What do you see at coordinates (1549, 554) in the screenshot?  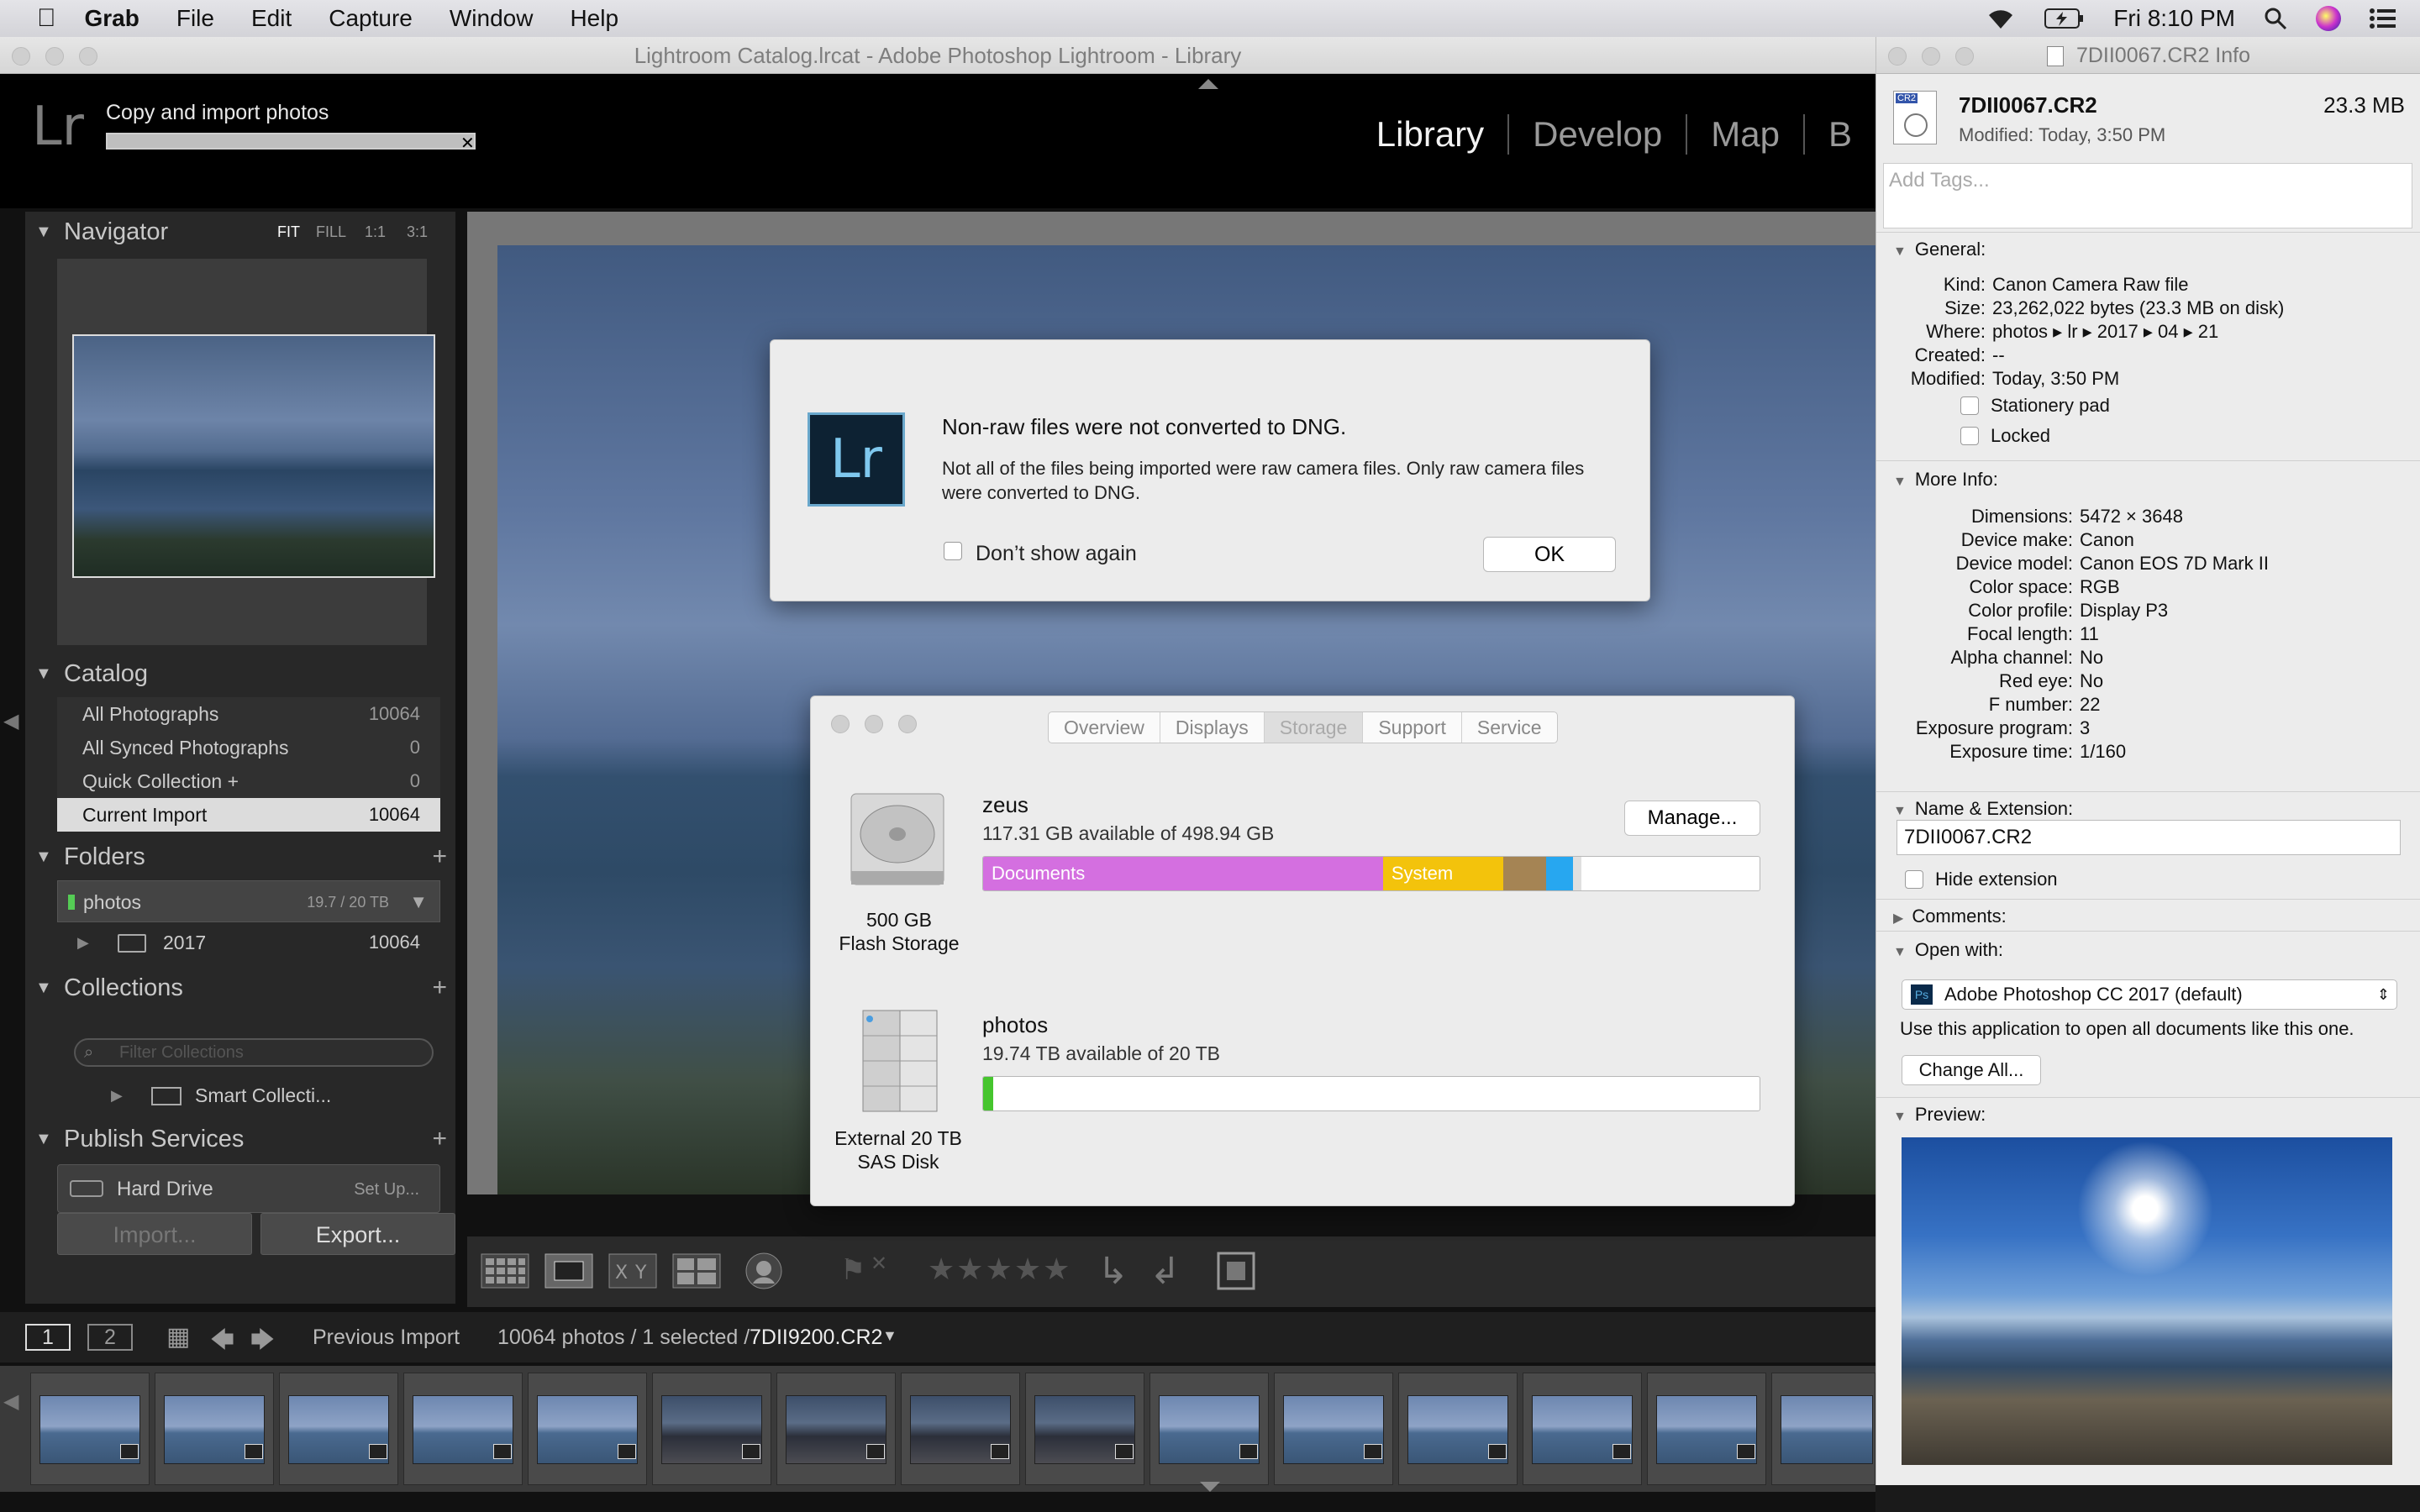 I see `ok-button: OK` at bounding box center [1549, 554].